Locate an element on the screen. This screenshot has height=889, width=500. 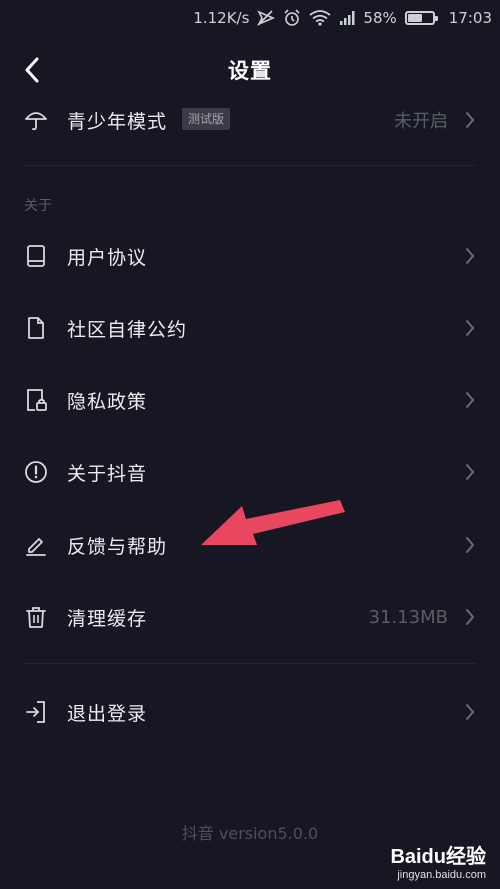
document-icon is located at coordinates (36, 328).